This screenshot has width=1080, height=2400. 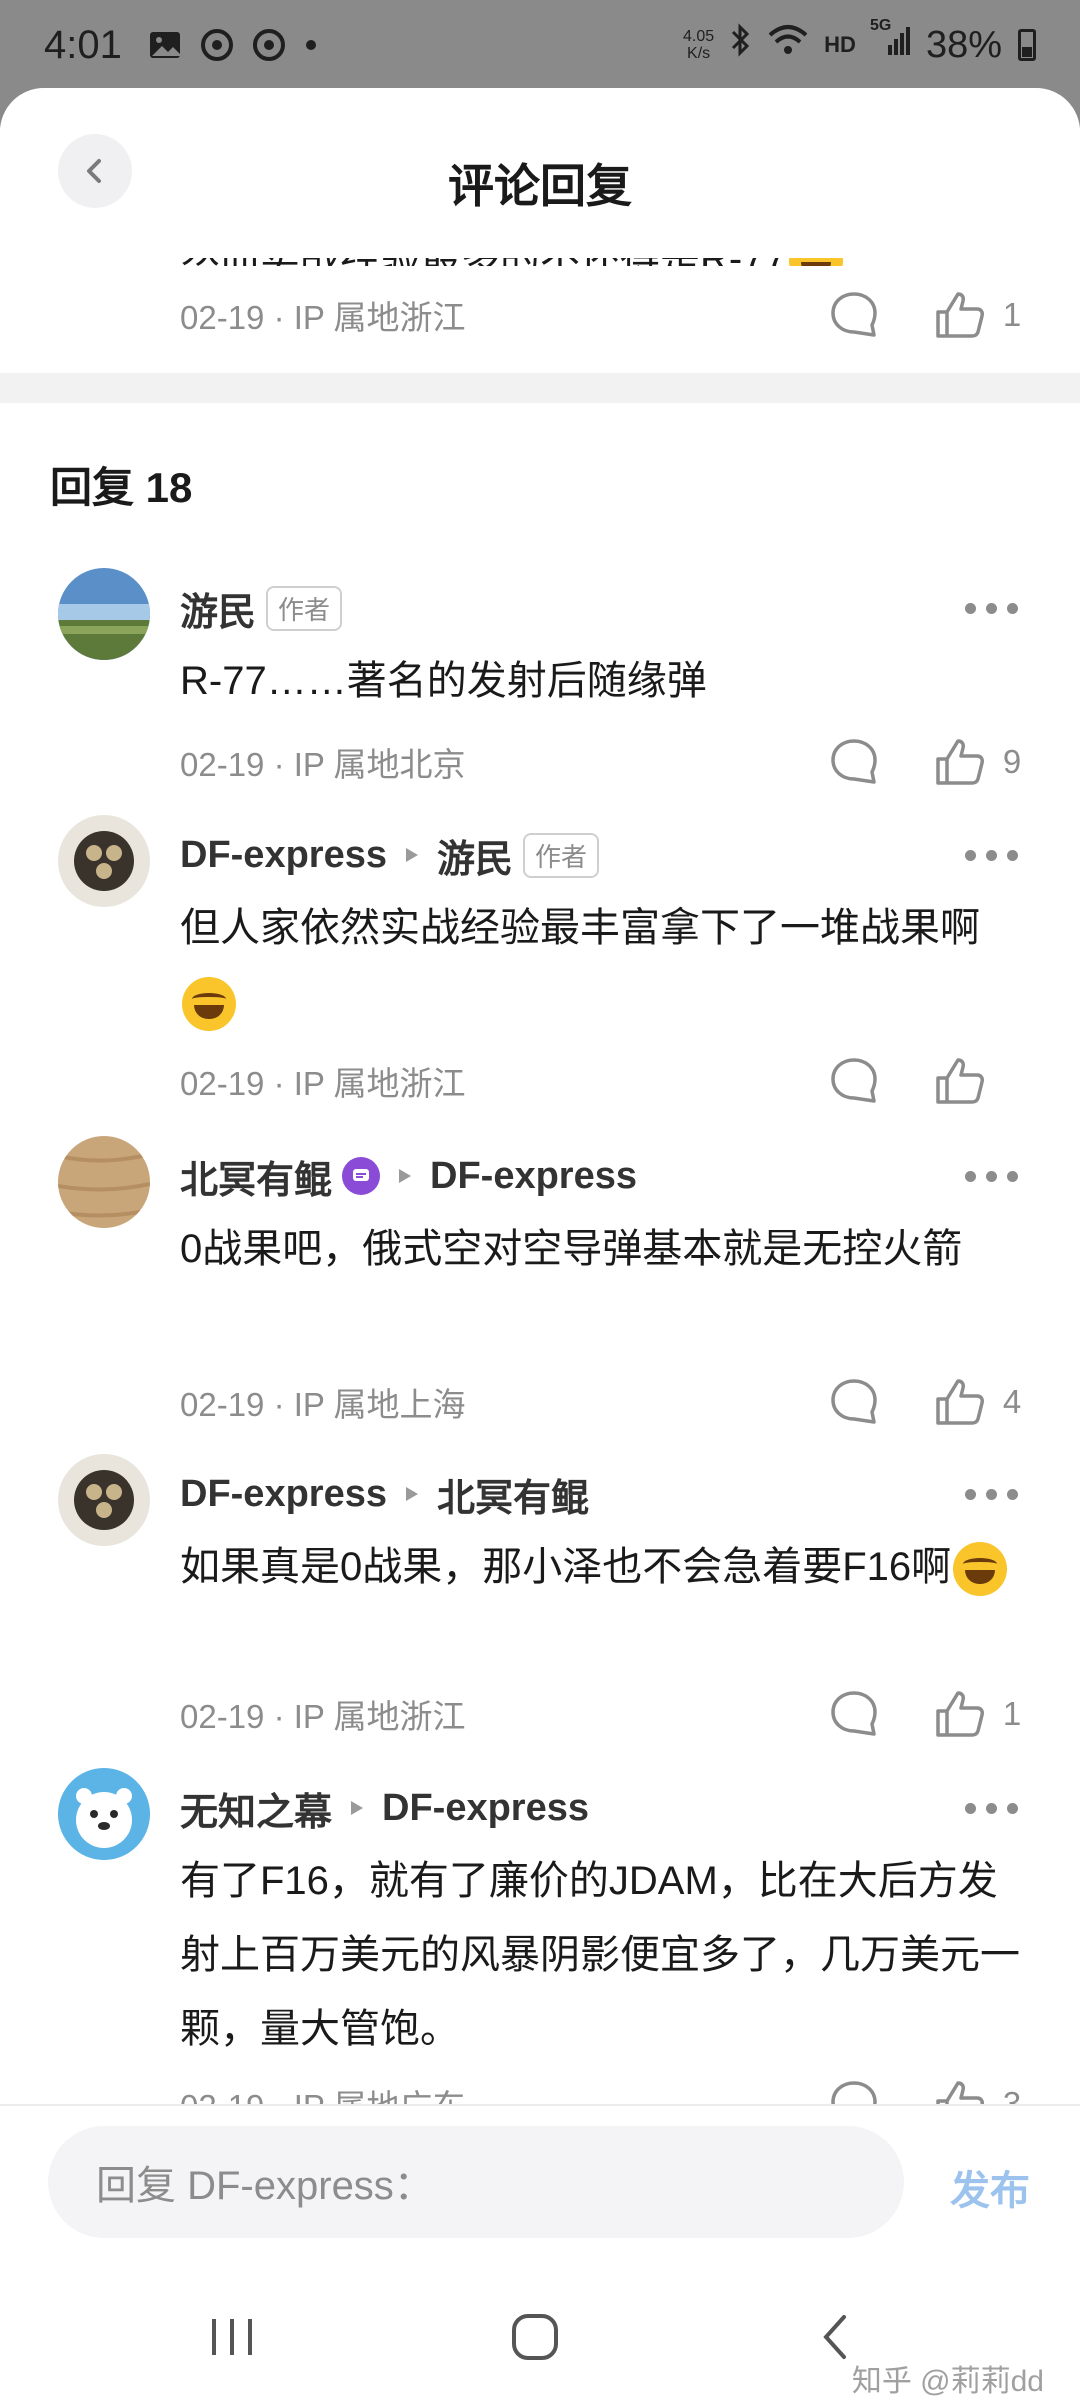 What do you see at coordinates (890, 42) in the screenshot?
I see `cell-signal-icon: 5G` at bounding box center [890, 42].